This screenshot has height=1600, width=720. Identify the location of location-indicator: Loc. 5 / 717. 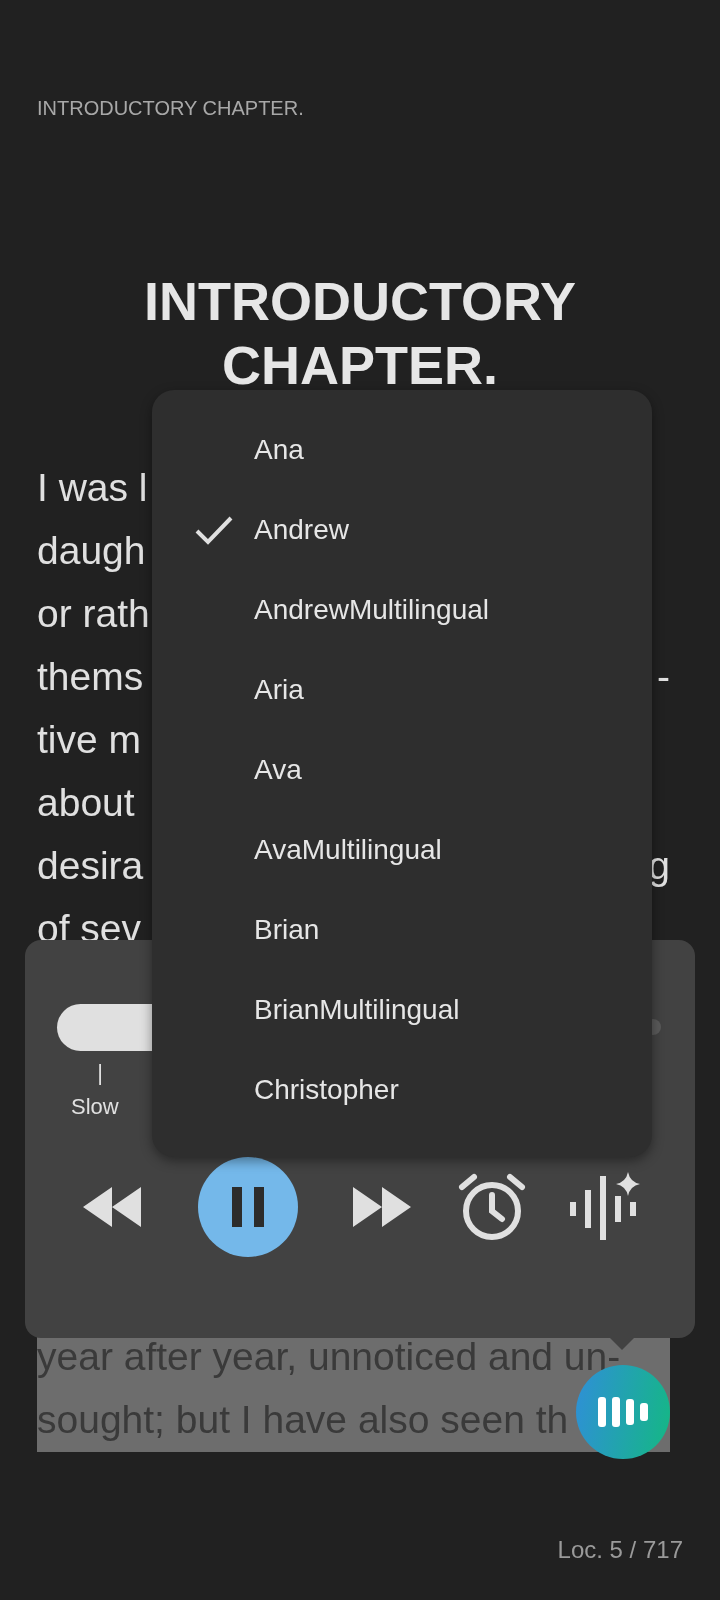
(620, 1550).